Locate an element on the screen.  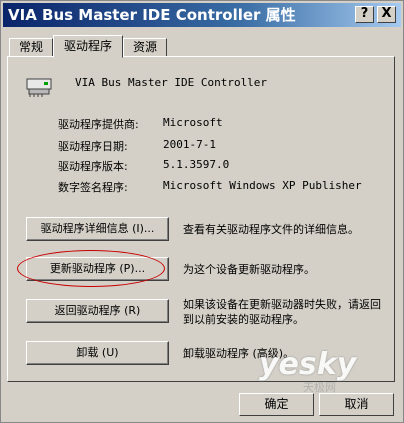
tab-resources: 资源 is located at coordinates (145, 47).